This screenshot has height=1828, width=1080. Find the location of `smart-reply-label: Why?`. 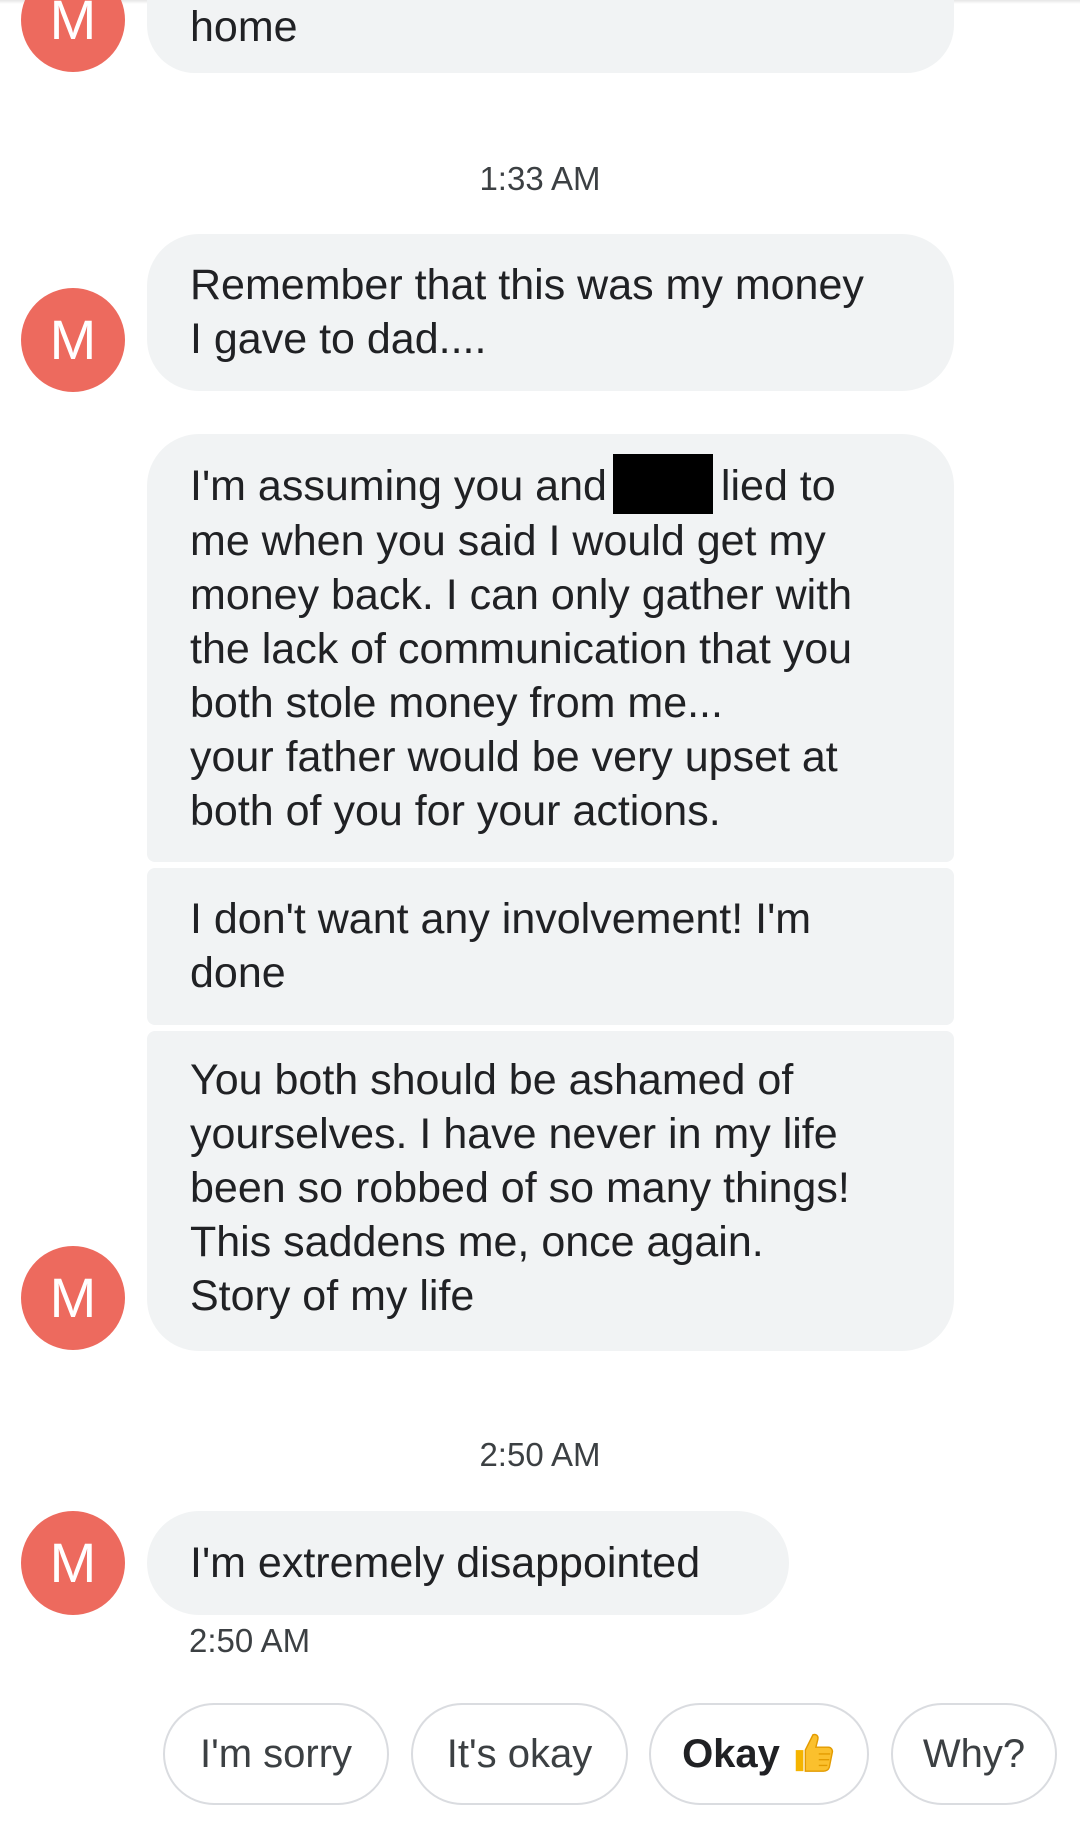

smart-reply-label: Why? is located at coordinates (974, 1754).